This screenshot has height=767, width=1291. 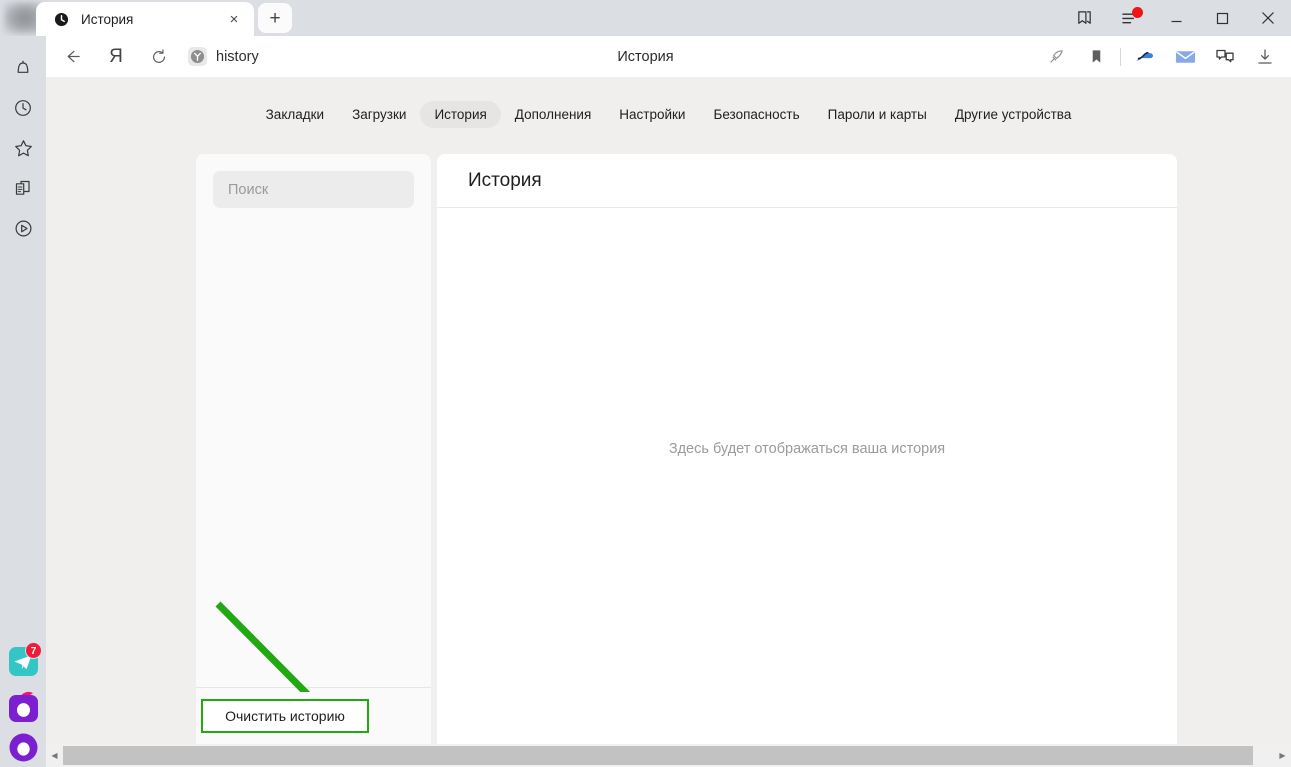 What do you see at coordinates (1268, 18) in the screenshot?
I see `close-button` at bounding box center [1268, 18].